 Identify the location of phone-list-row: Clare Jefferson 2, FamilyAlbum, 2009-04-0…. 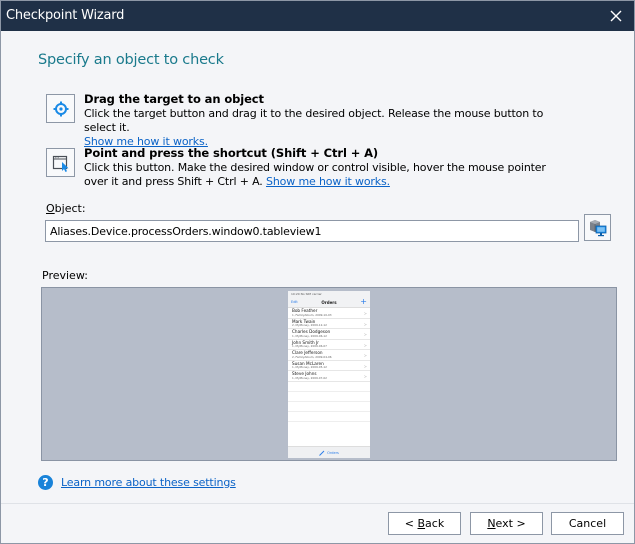
(329, 355).